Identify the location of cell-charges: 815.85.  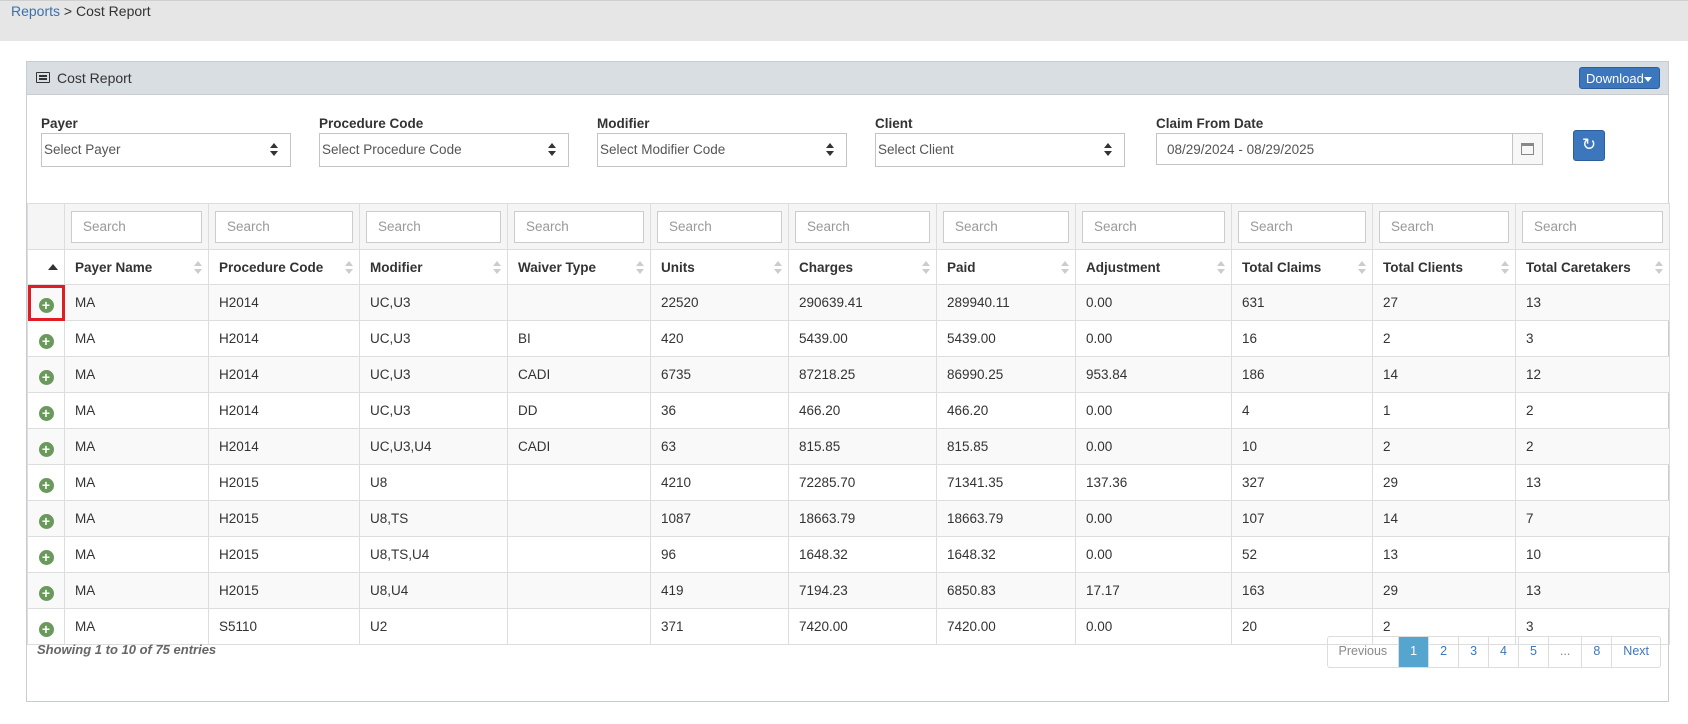
(862, 446).